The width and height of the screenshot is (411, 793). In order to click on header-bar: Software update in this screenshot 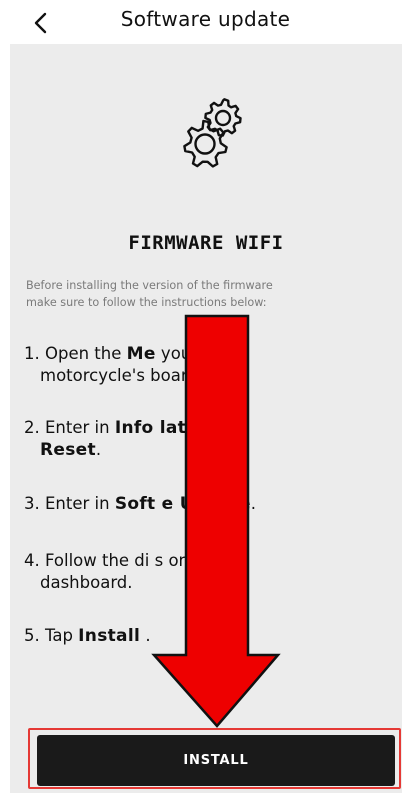, I will do `click(205, 22)`.